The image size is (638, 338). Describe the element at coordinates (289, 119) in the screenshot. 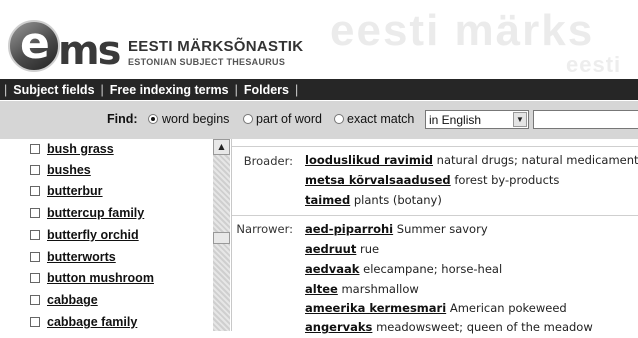

I see `radio-part-of-word-label: part of word` at that location.